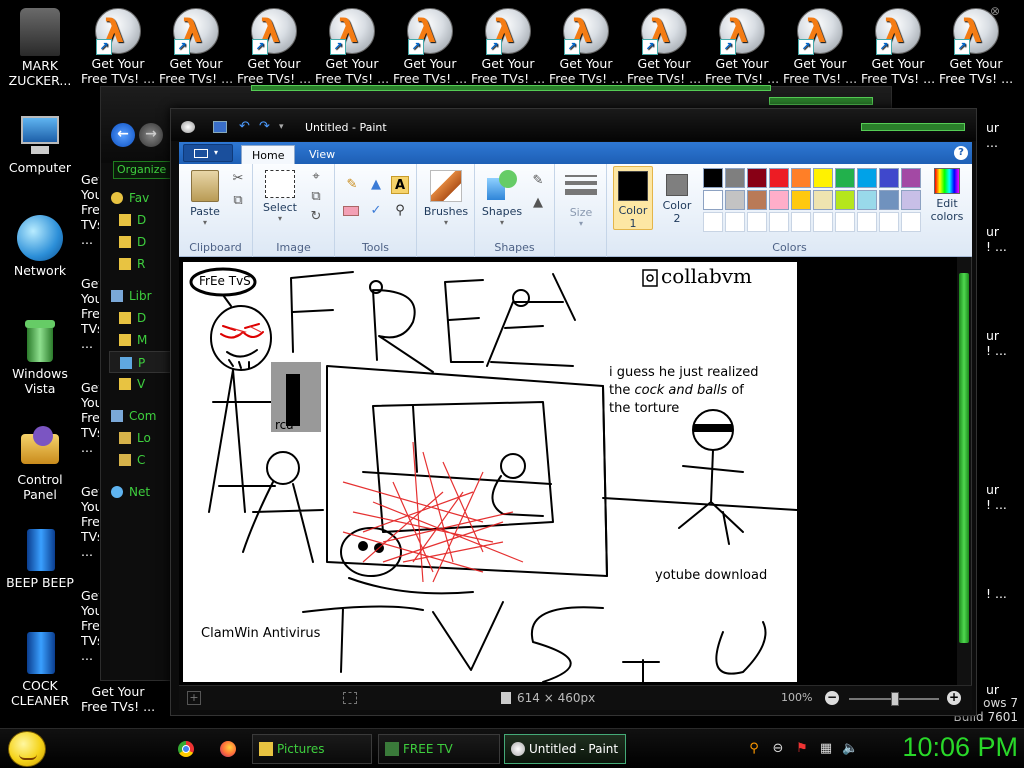 The height and width of the screenshot is (768, 1024). What do you see at coordinates (565, 749) in the screenshot?
I see `taskbar-button: Untitled - Paint` at bounding box center [565, 749].